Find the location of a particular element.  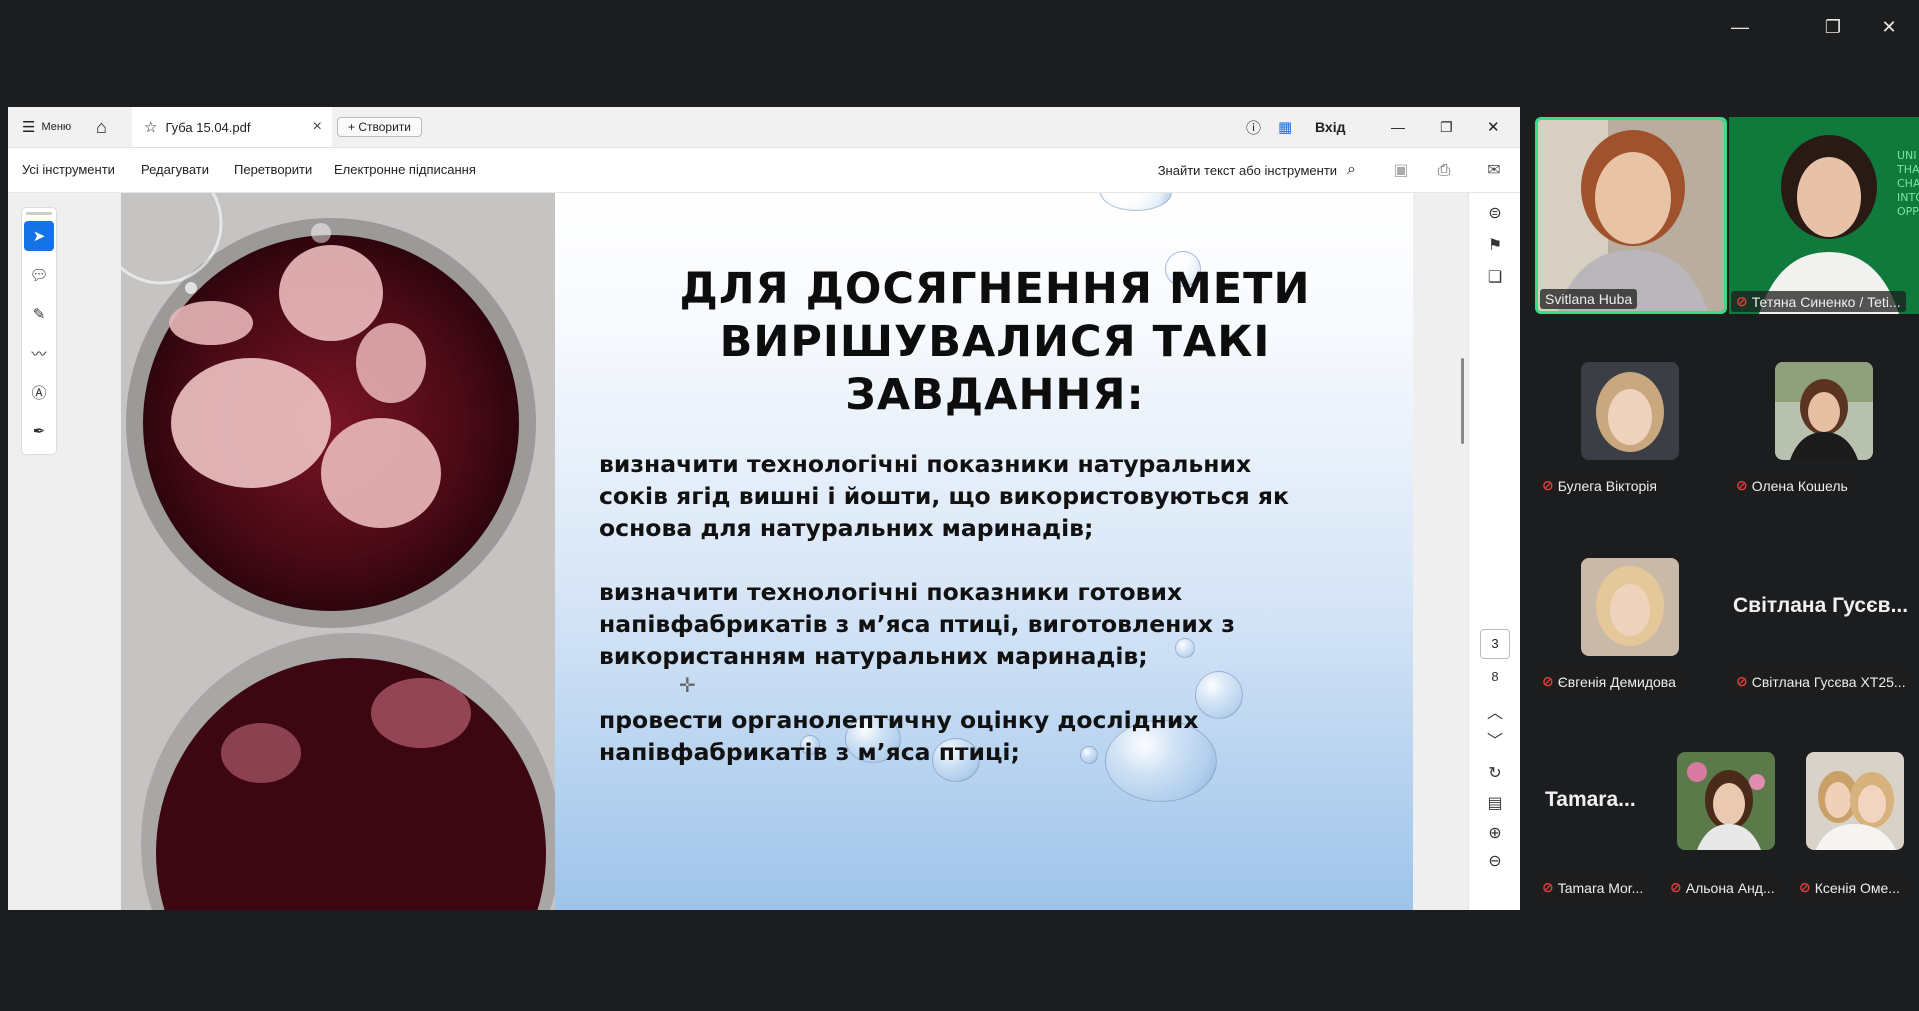

sign-icon: ✒ is located at coordinates (39, 431).